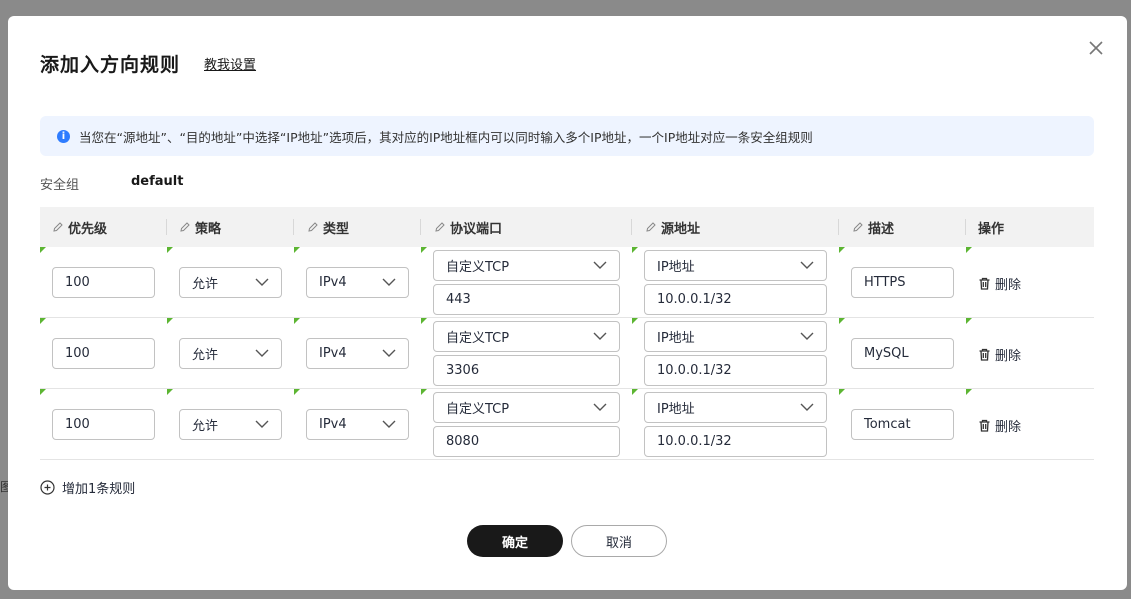 This screenshot has height=599, width=1131. Describe the element at coordinates (902, 353) in the screenshot. I see `description-input: MySQL` at that location.